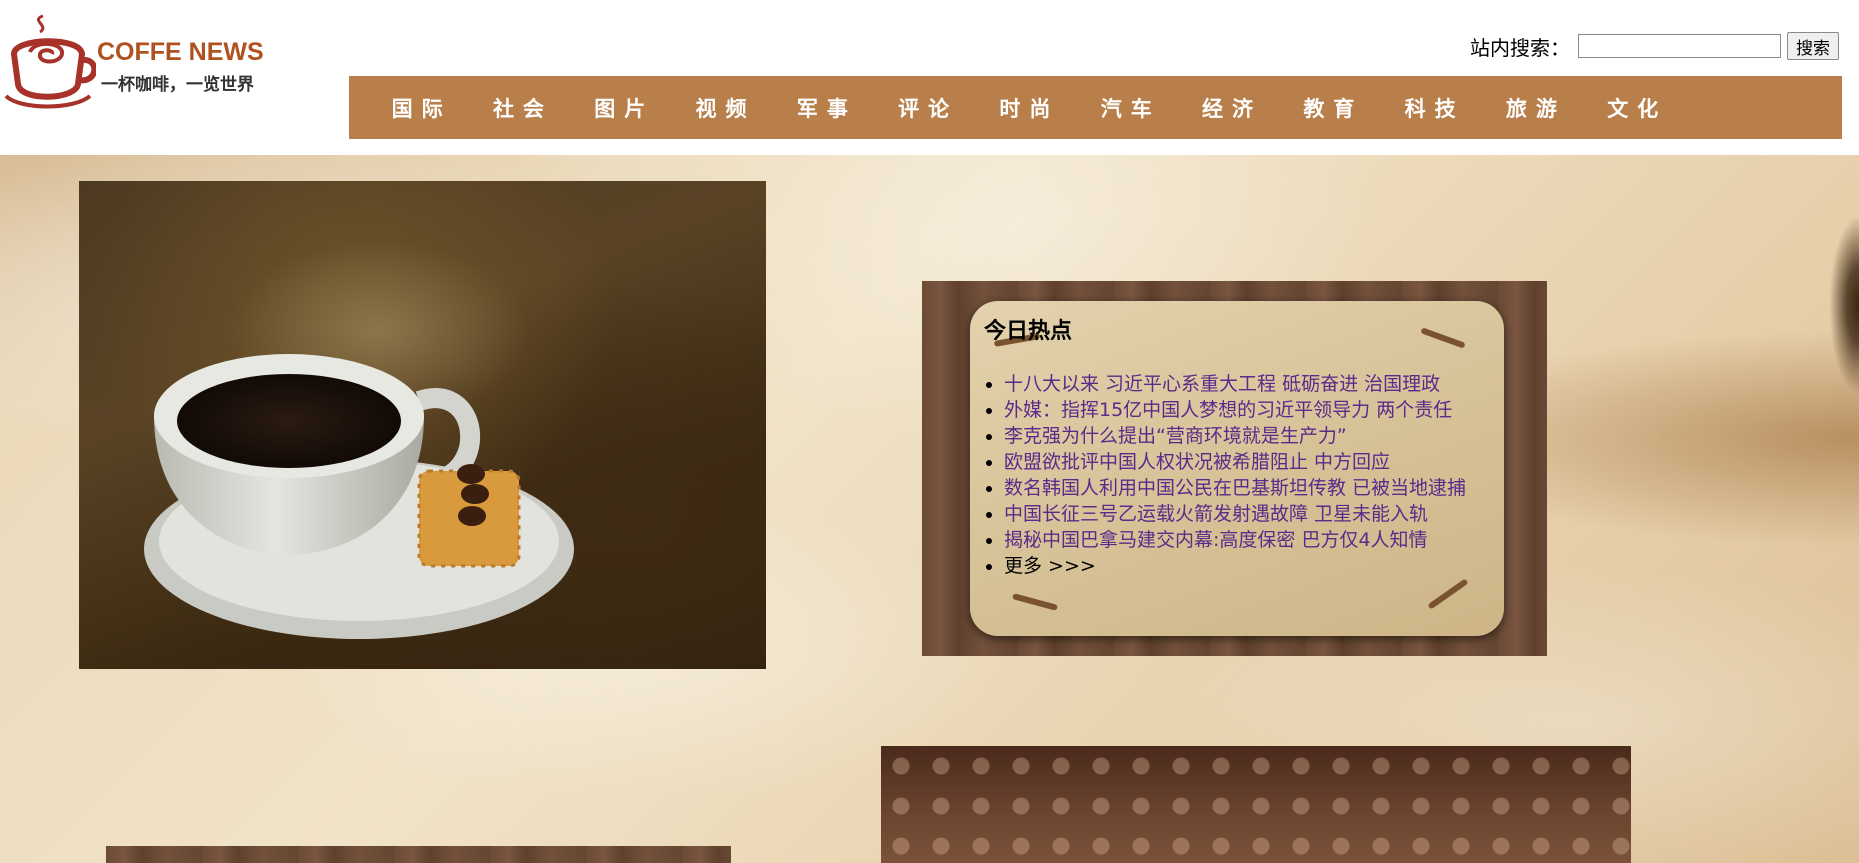 The width and height of the screenshot is (1859, 863). Describe the element at coordinates (50, 61) in the screenshot. I see `coffee-cup-icon` at that location.